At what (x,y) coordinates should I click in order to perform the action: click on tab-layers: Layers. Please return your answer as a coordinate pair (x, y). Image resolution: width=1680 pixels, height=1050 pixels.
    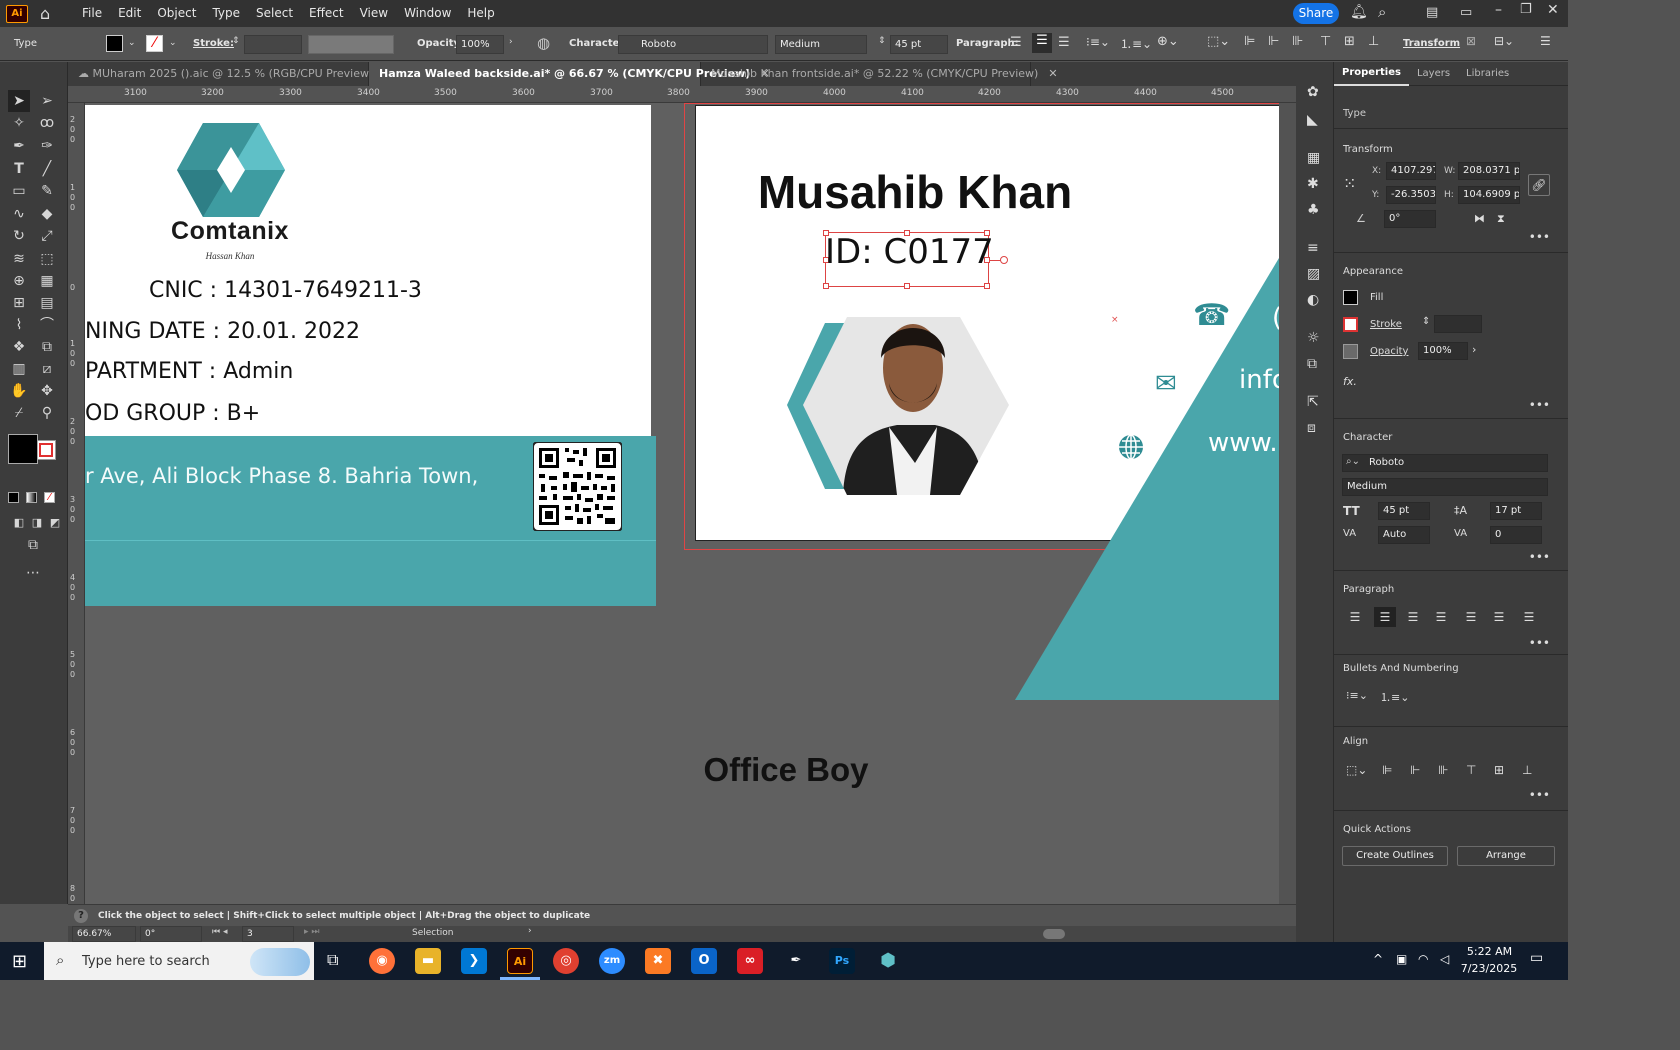
    Looking at the image, I should click on (1433, 74).